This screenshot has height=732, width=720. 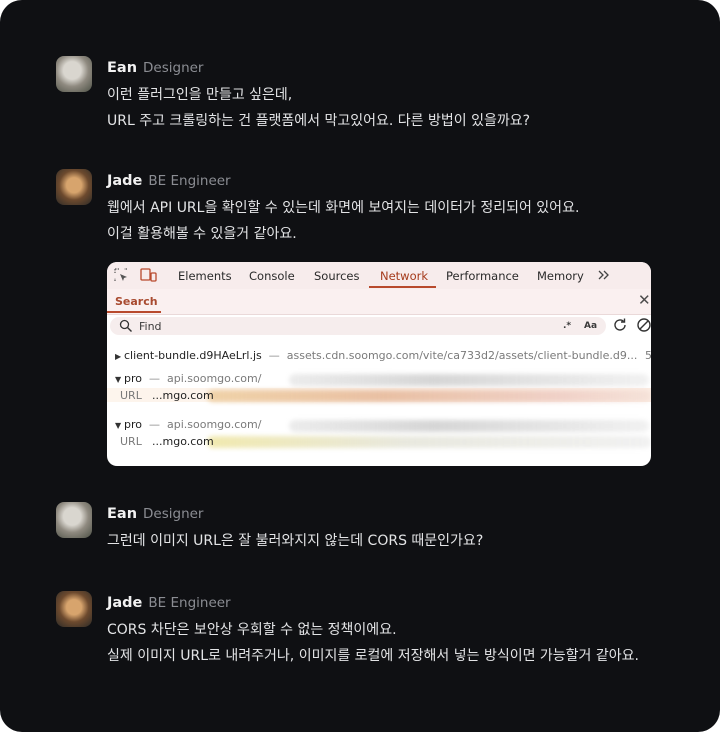 What do you see at coordinates (560, 276) in the screenshot?
I see `tab-memory: Memory` at bounding box center [560, 276].